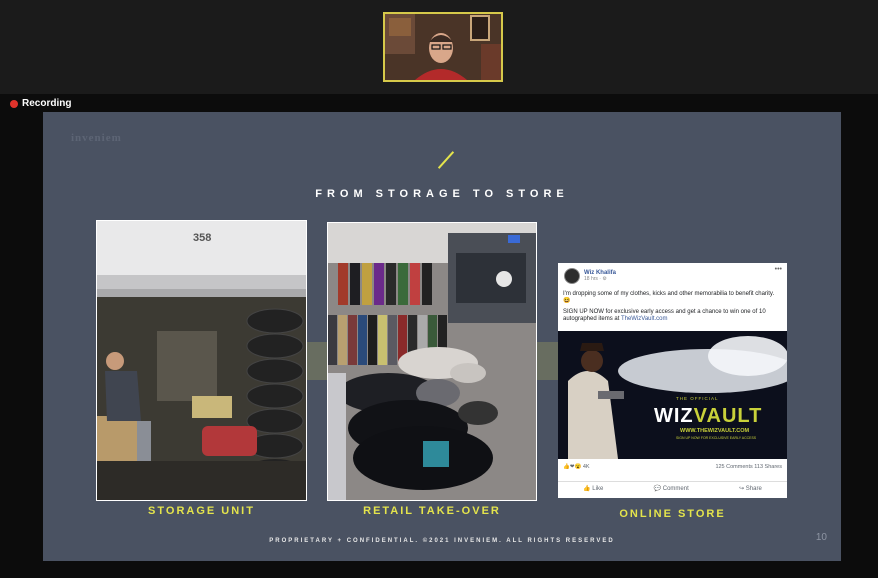  I want to click on storage-unit-photo: 358, so click(201, 360).